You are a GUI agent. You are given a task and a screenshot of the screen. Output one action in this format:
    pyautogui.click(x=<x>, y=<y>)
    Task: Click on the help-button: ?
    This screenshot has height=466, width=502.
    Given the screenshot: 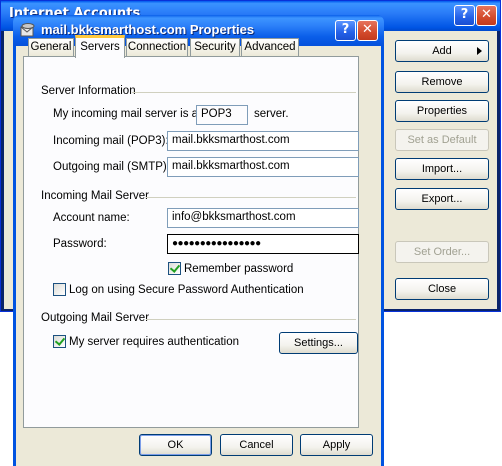 What is the action you would take?
    pyautogui.click(x=464, y=15)
    